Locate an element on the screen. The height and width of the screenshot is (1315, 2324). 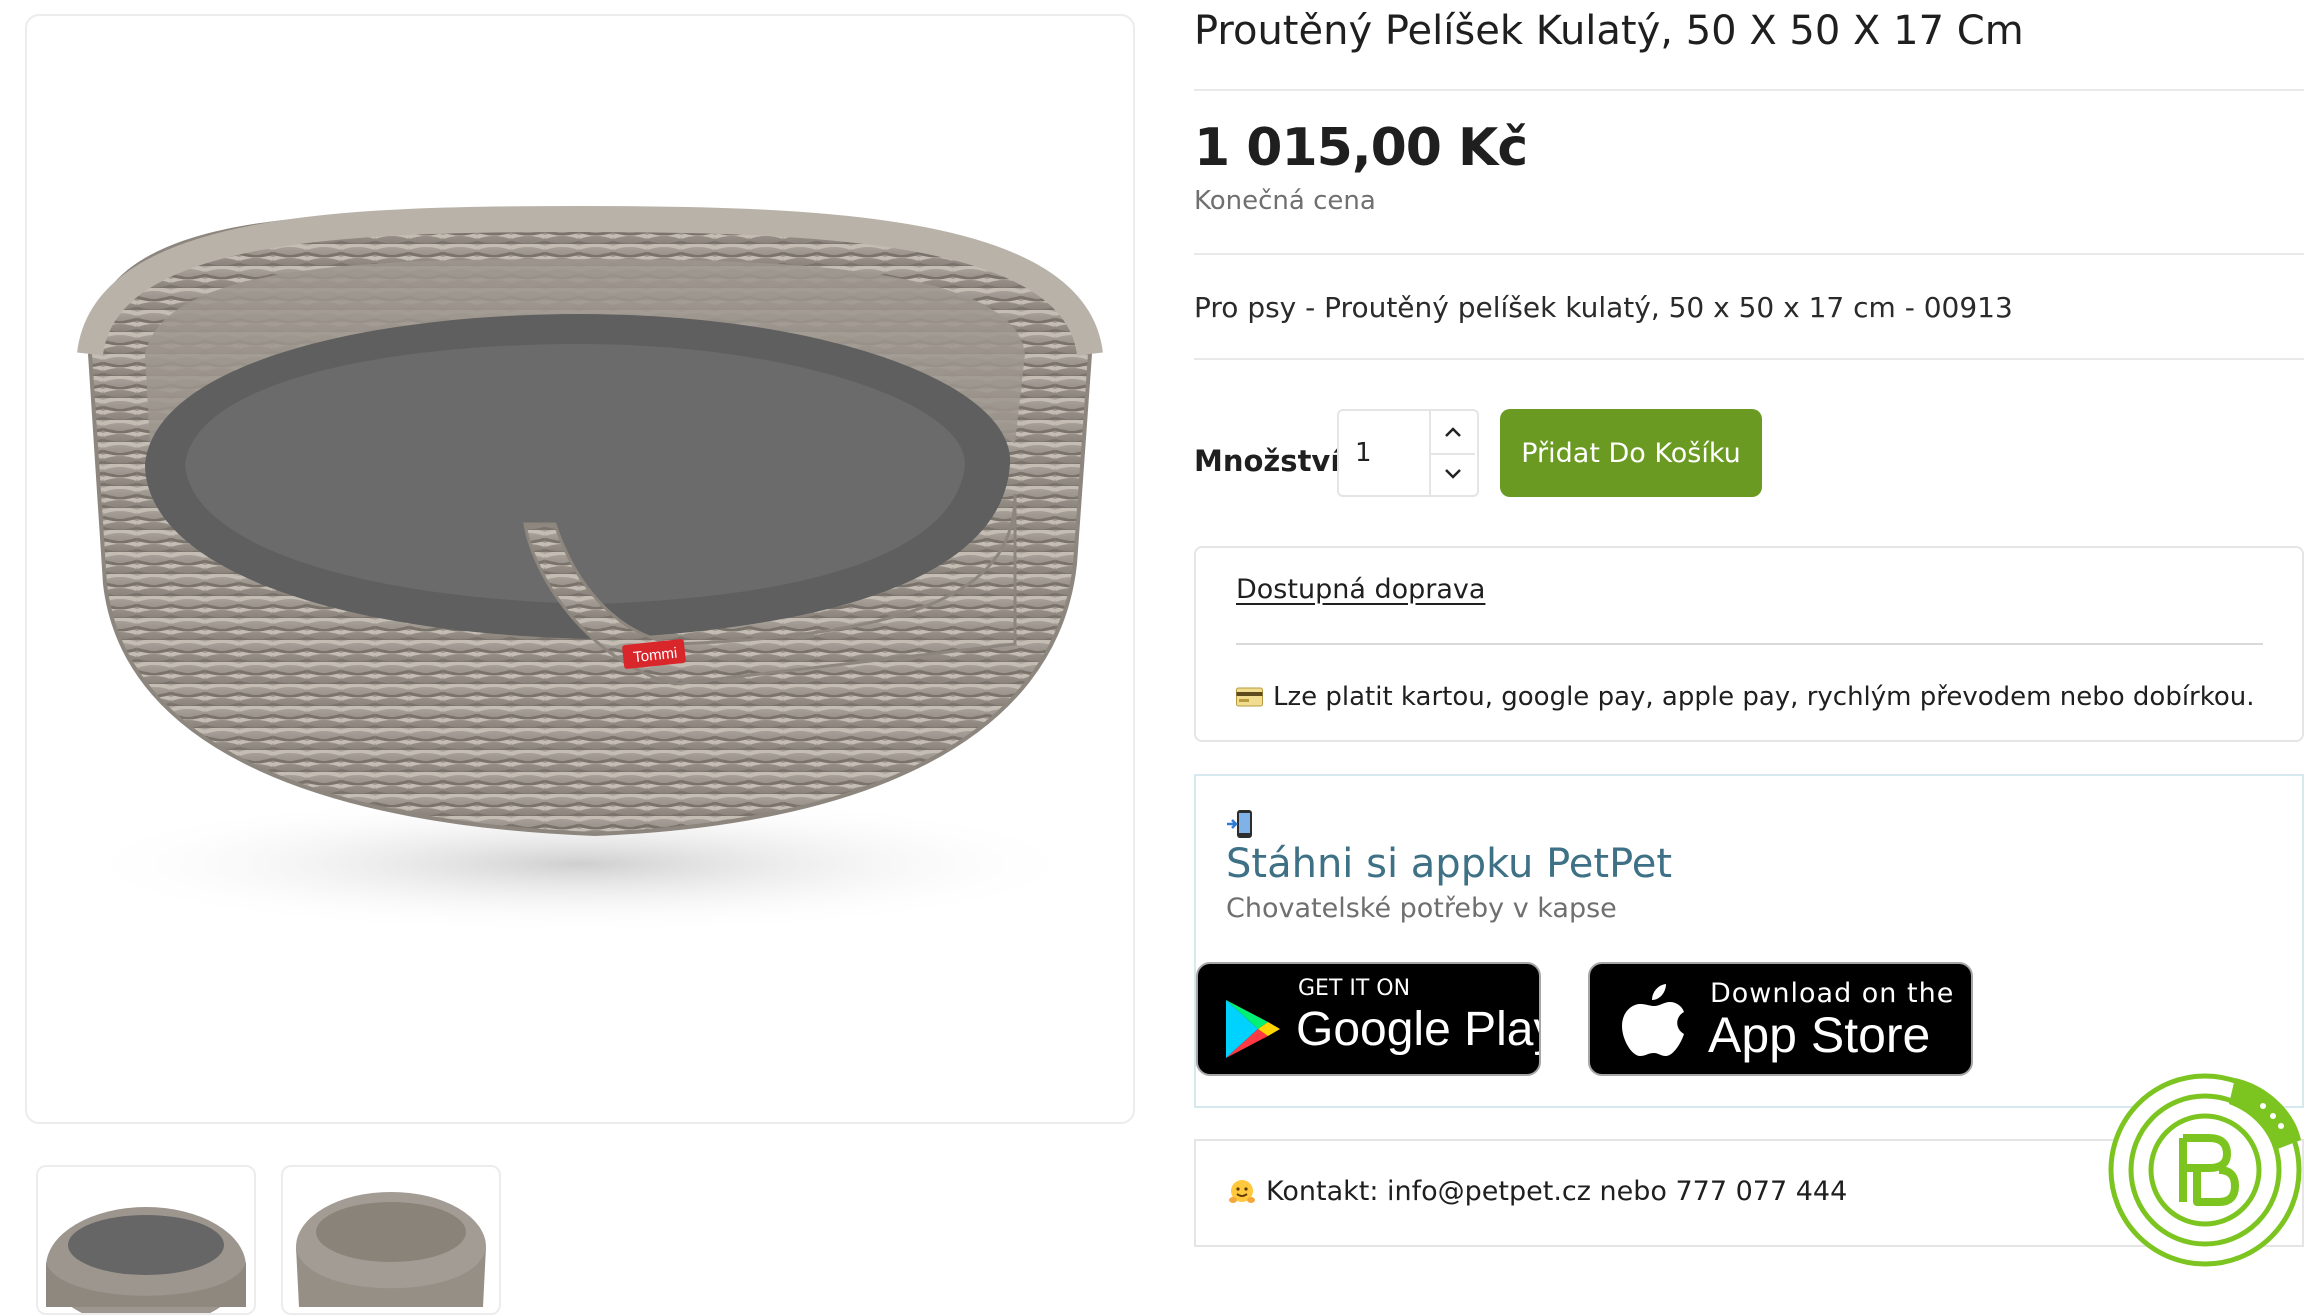
mobile-phone-arrow-icon is located at coordinates (1239, 824).